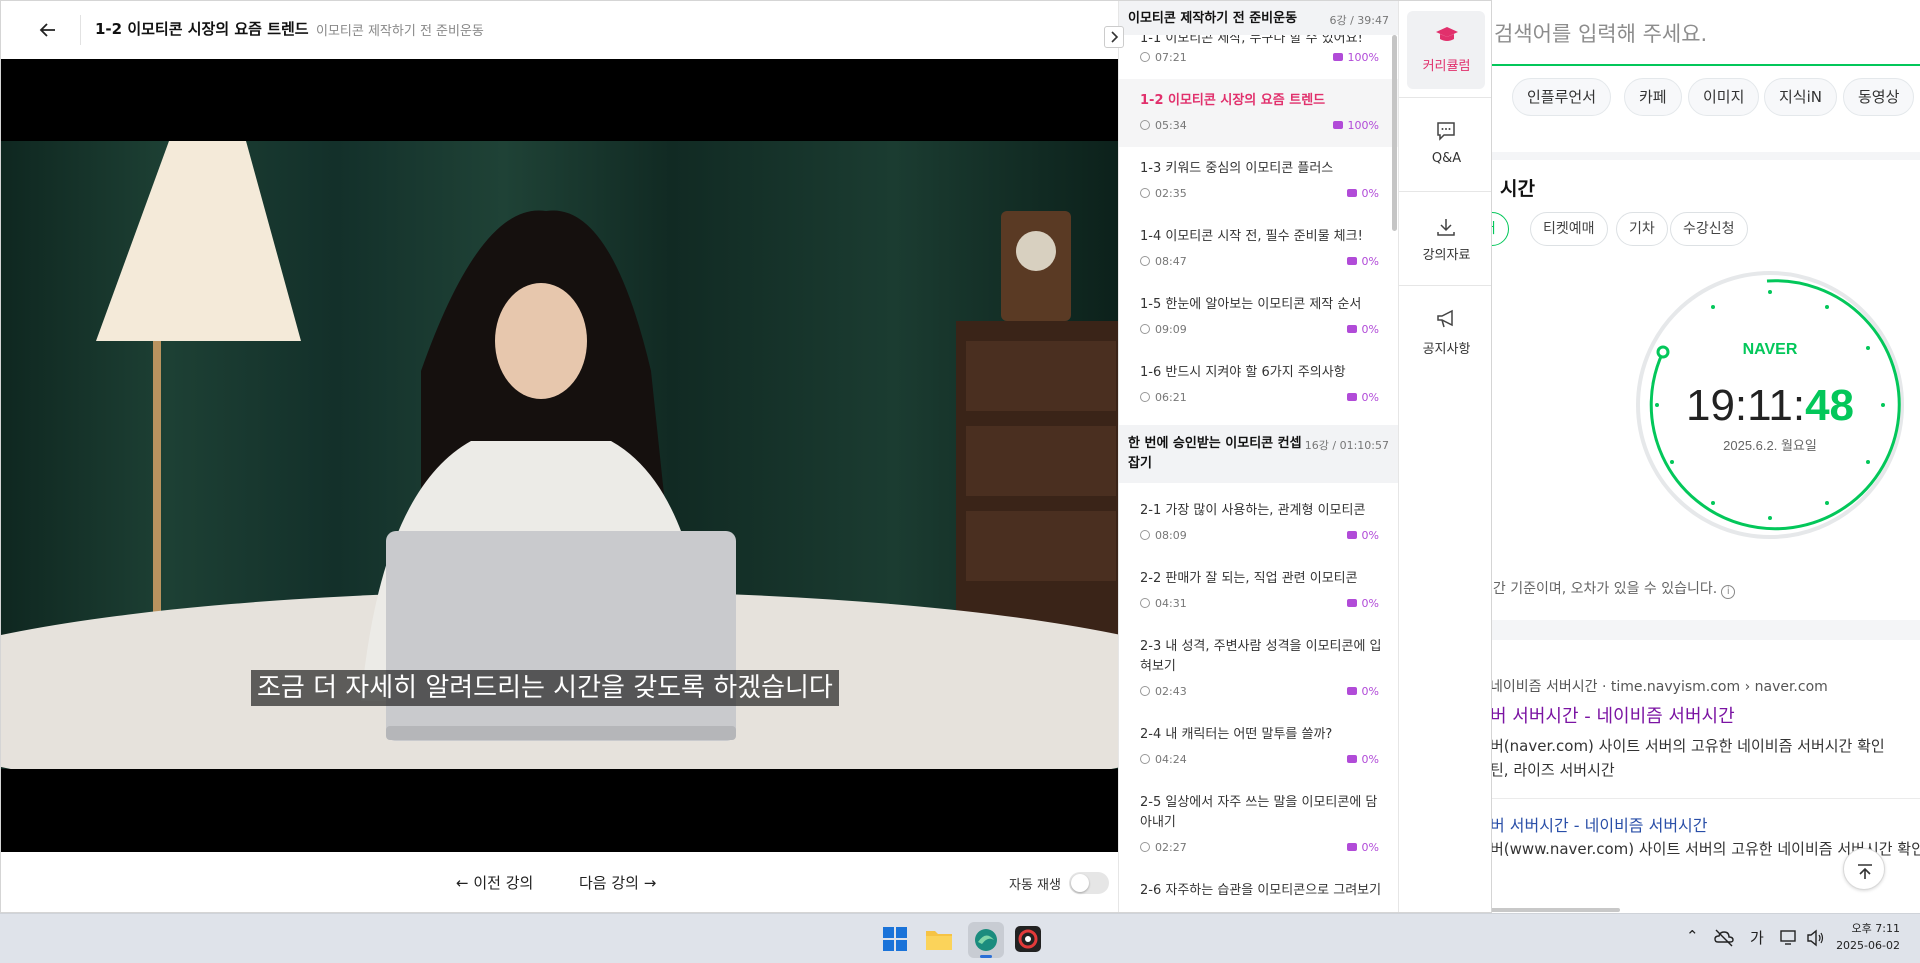 This screenshot has height=963, width=1920. What do you see at coordinates (494, 882) in the screenshot?
I see `prev-lecture-button: ← 이전 강의` at bounding box center [494, 882].